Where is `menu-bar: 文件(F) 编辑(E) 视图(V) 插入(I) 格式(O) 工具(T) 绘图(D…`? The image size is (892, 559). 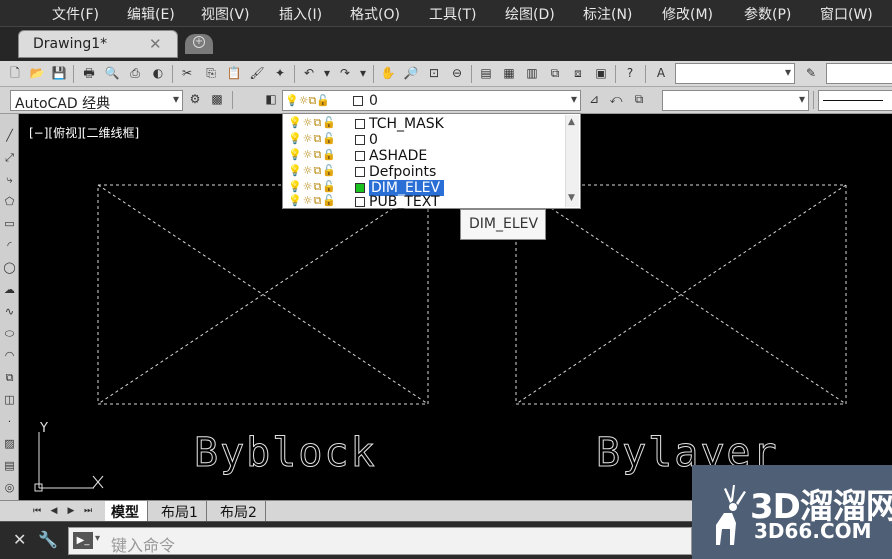
menu-bar: 文件(F) 编辑(E) 视图(V) 插入(I) 格式(O) 工具(T) 绘图(D… is located at coordinates (446, 13).